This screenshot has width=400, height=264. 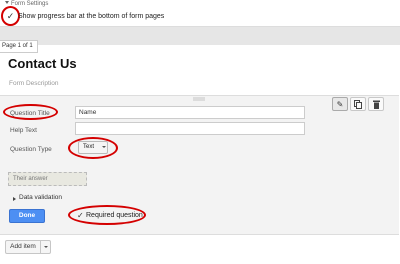 I want to click on page-header-band, so click(x=200, y=35).